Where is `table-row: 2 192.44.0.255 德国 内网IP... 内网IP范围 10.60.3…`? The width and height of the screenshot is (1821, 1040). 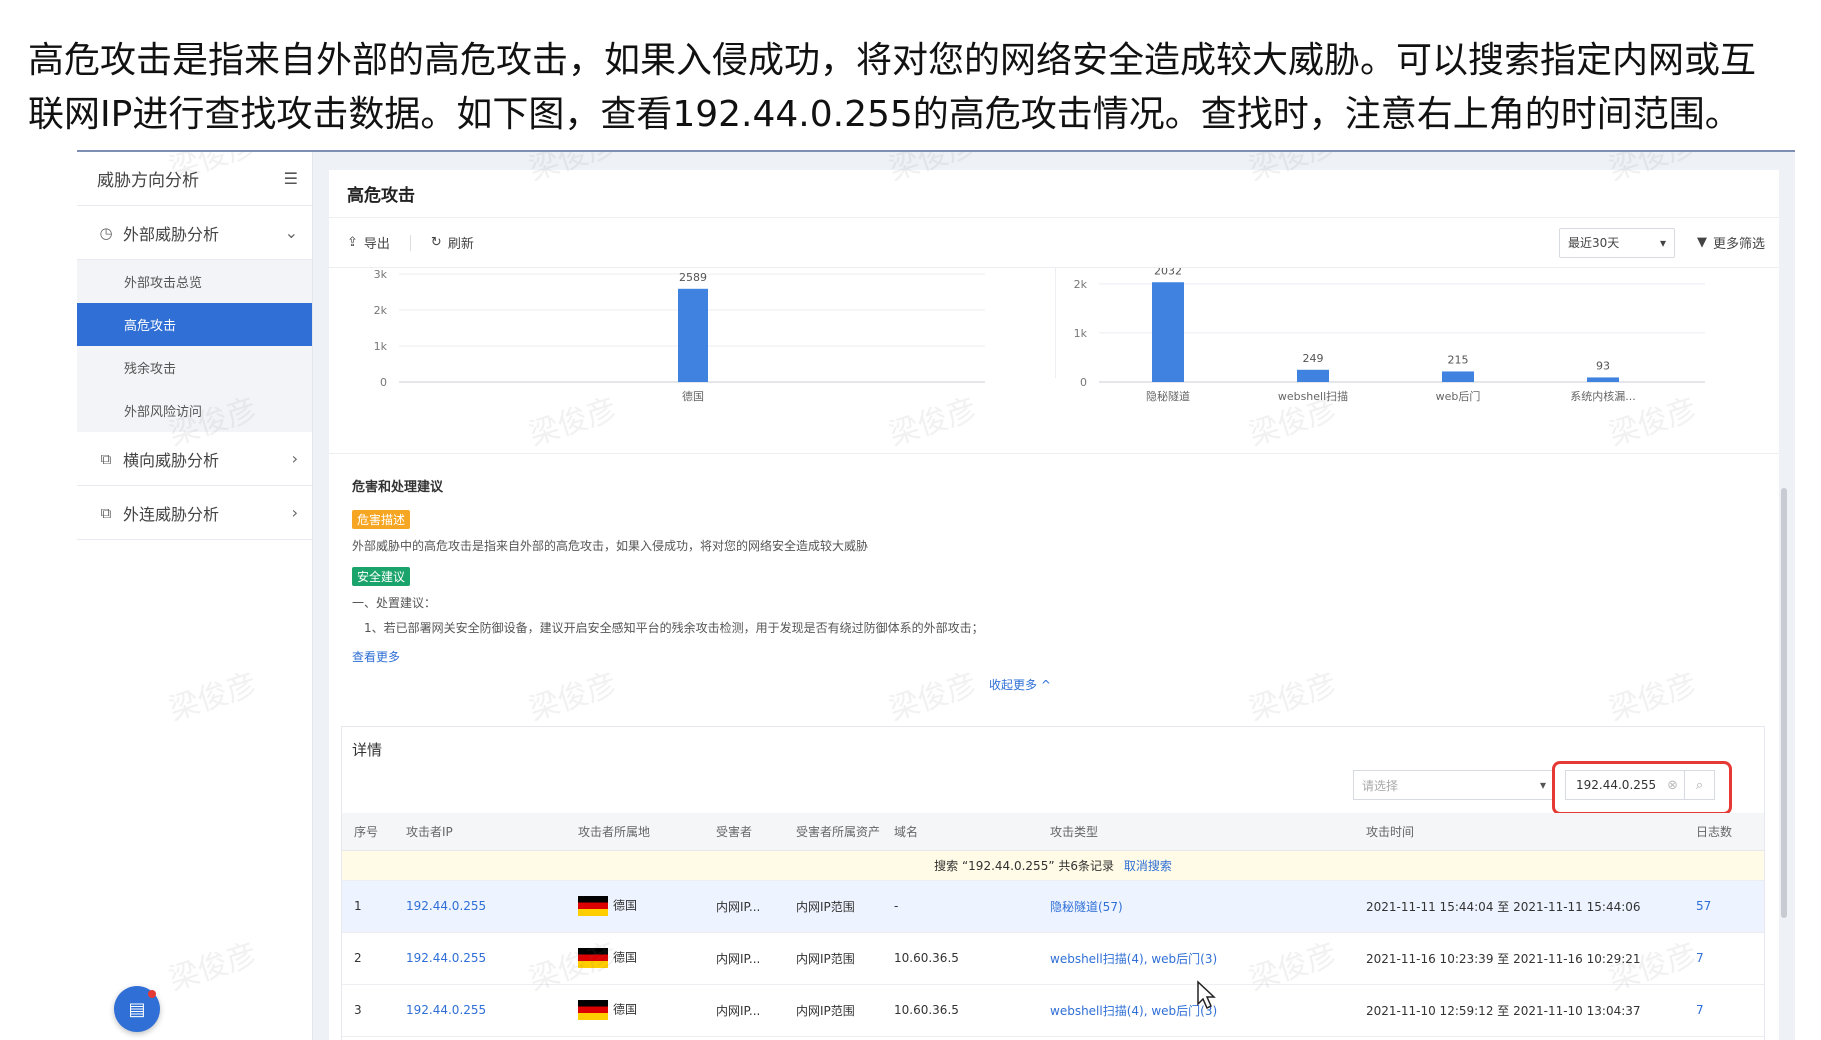
table-row: 2 192.44.0.255 德国 内网IP... 内网IP范围 10.60.3… is located at coordinates (1053, 958).